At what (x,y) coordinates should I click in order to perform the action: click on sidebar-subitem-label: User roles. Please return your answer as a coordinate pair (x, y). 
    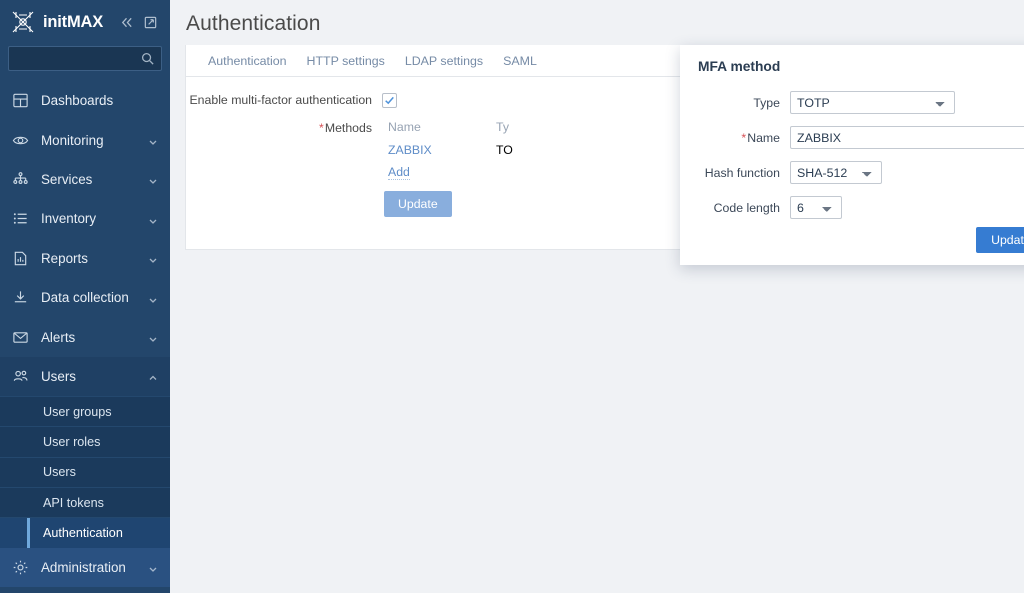
    Looking at the image, I should click on (72, 442).